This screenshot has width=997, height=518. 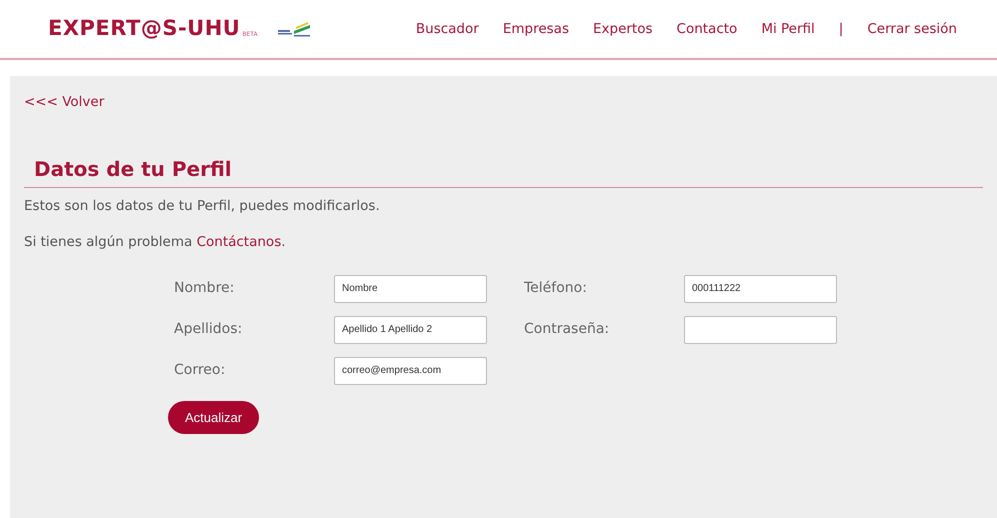 I want to click on nav-link: Cerrar sesión, so click(x=912, y=29).